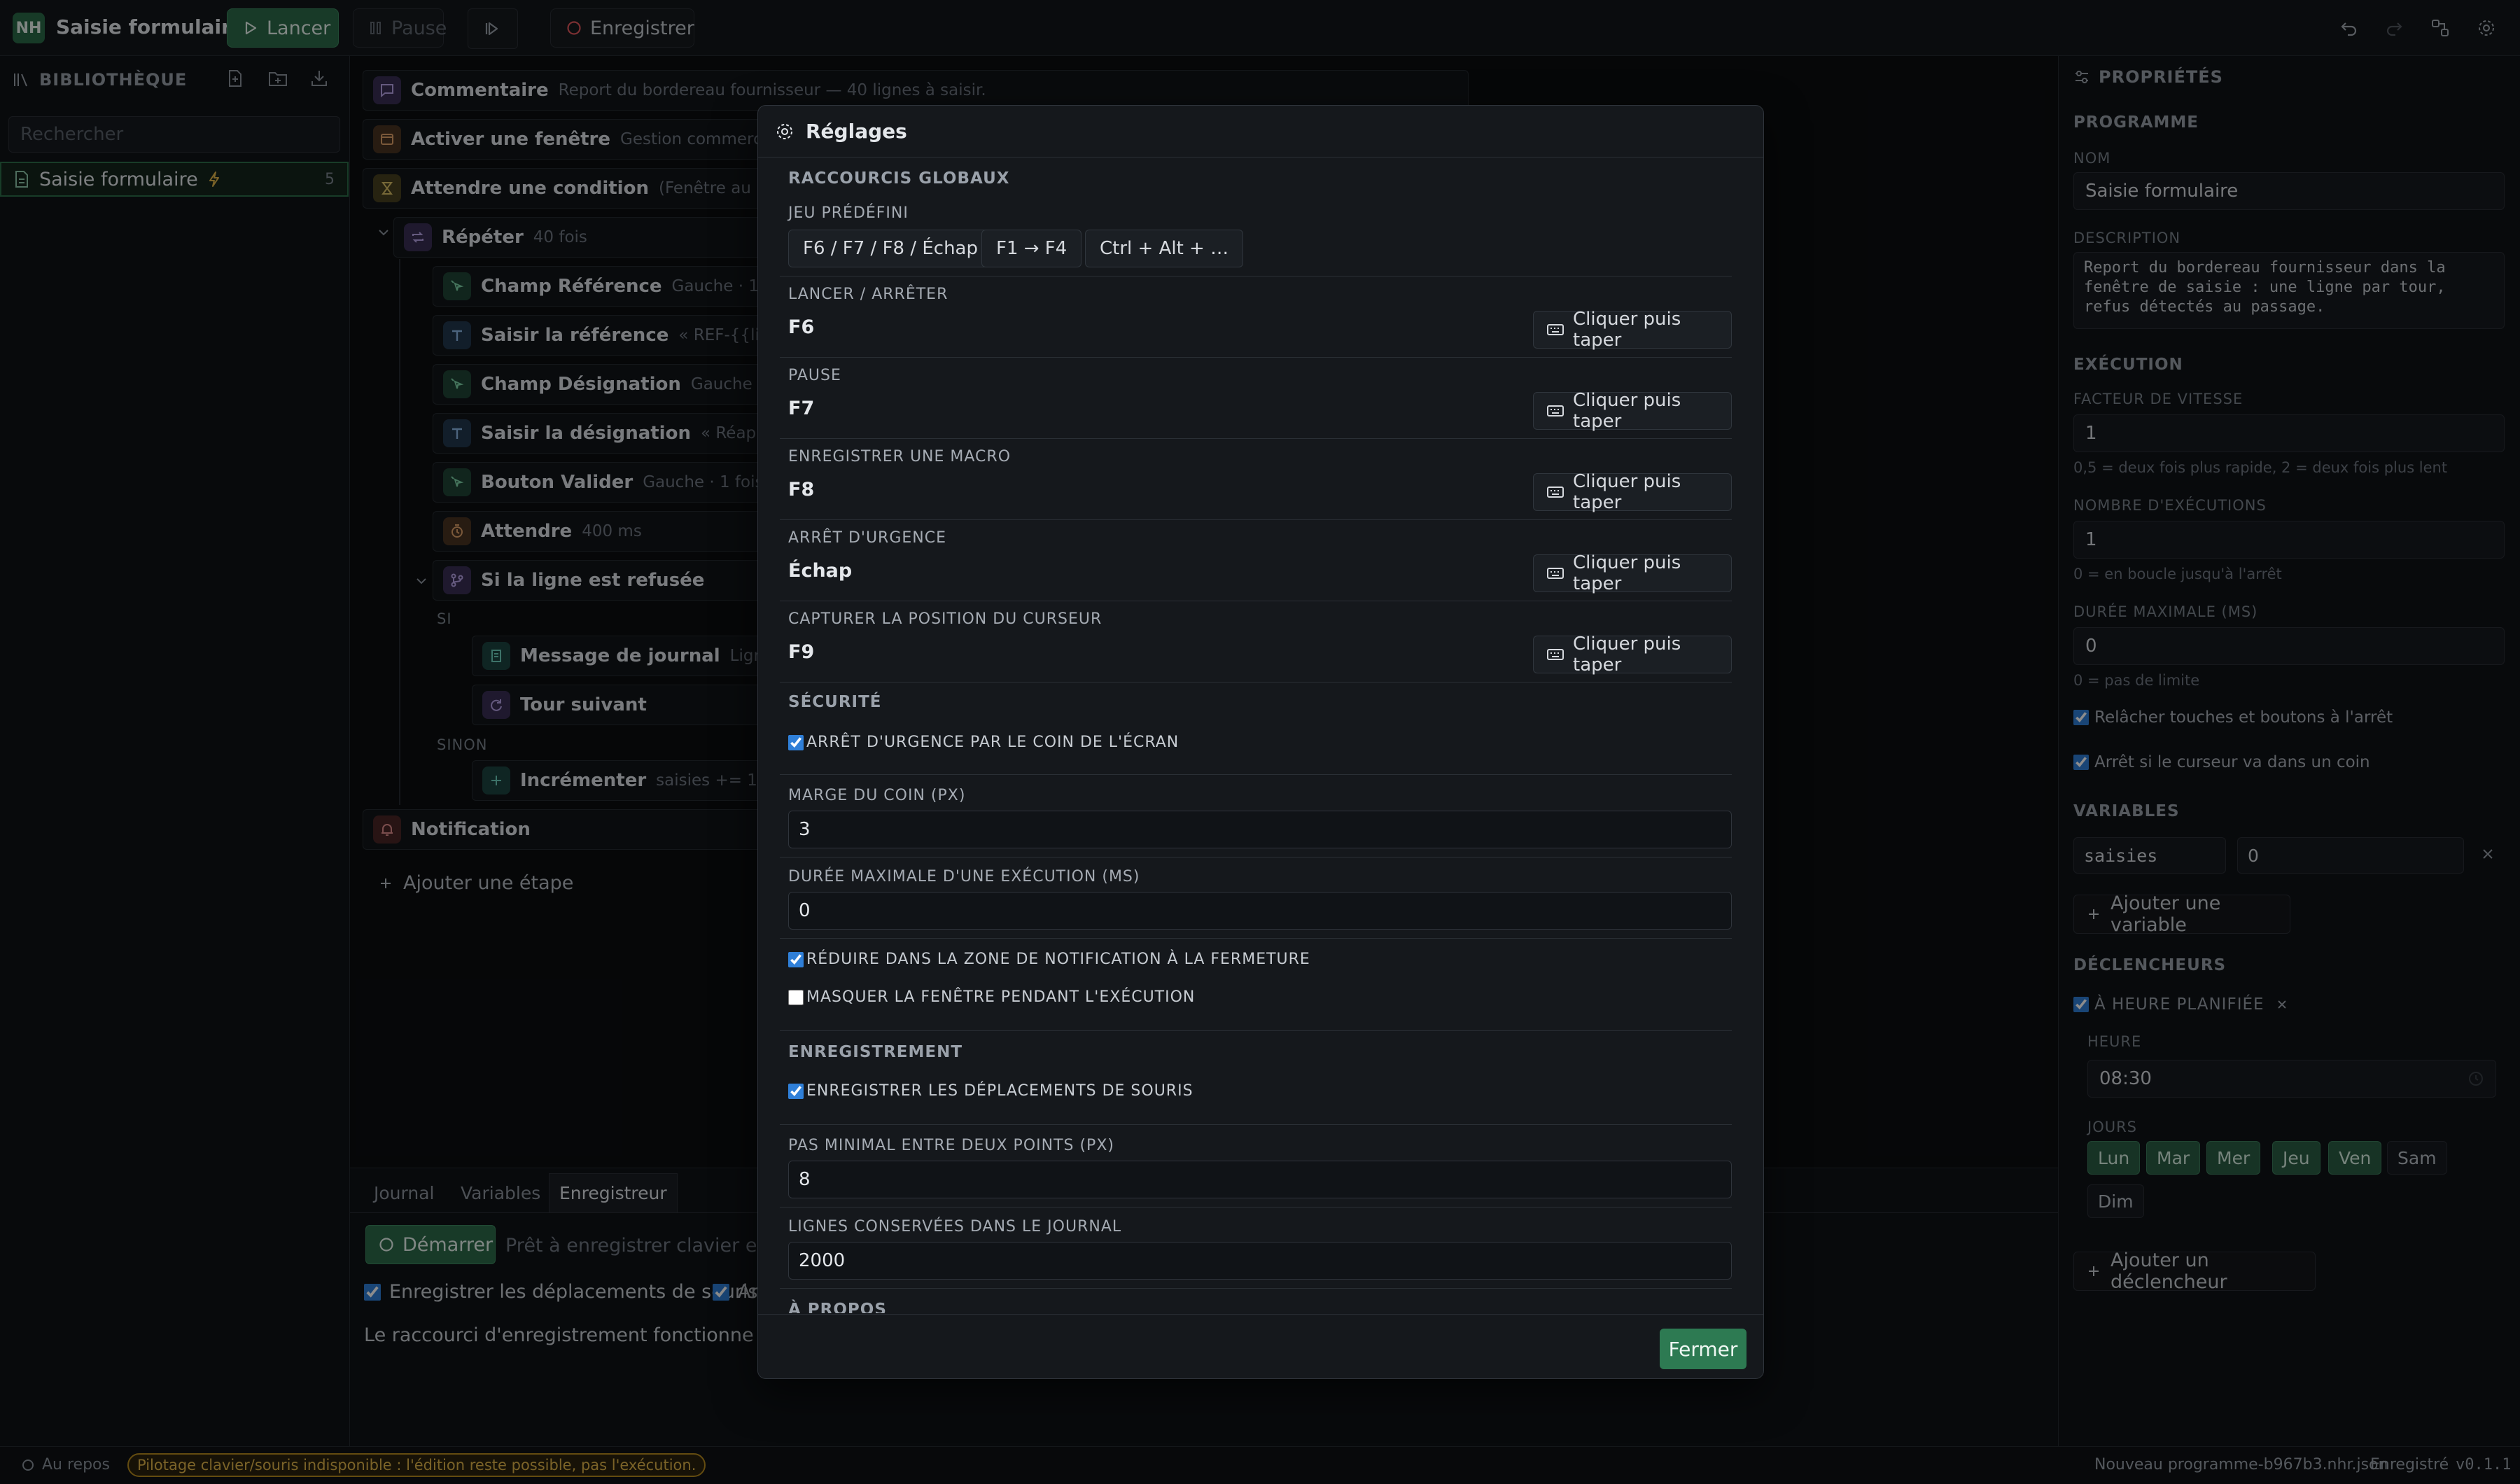 The image size is (2520, 1484). What do you see at coordinates (801, 489) in the screenshot?
I see `shortcut-record-key: F8` at bounding box center [801, 489].